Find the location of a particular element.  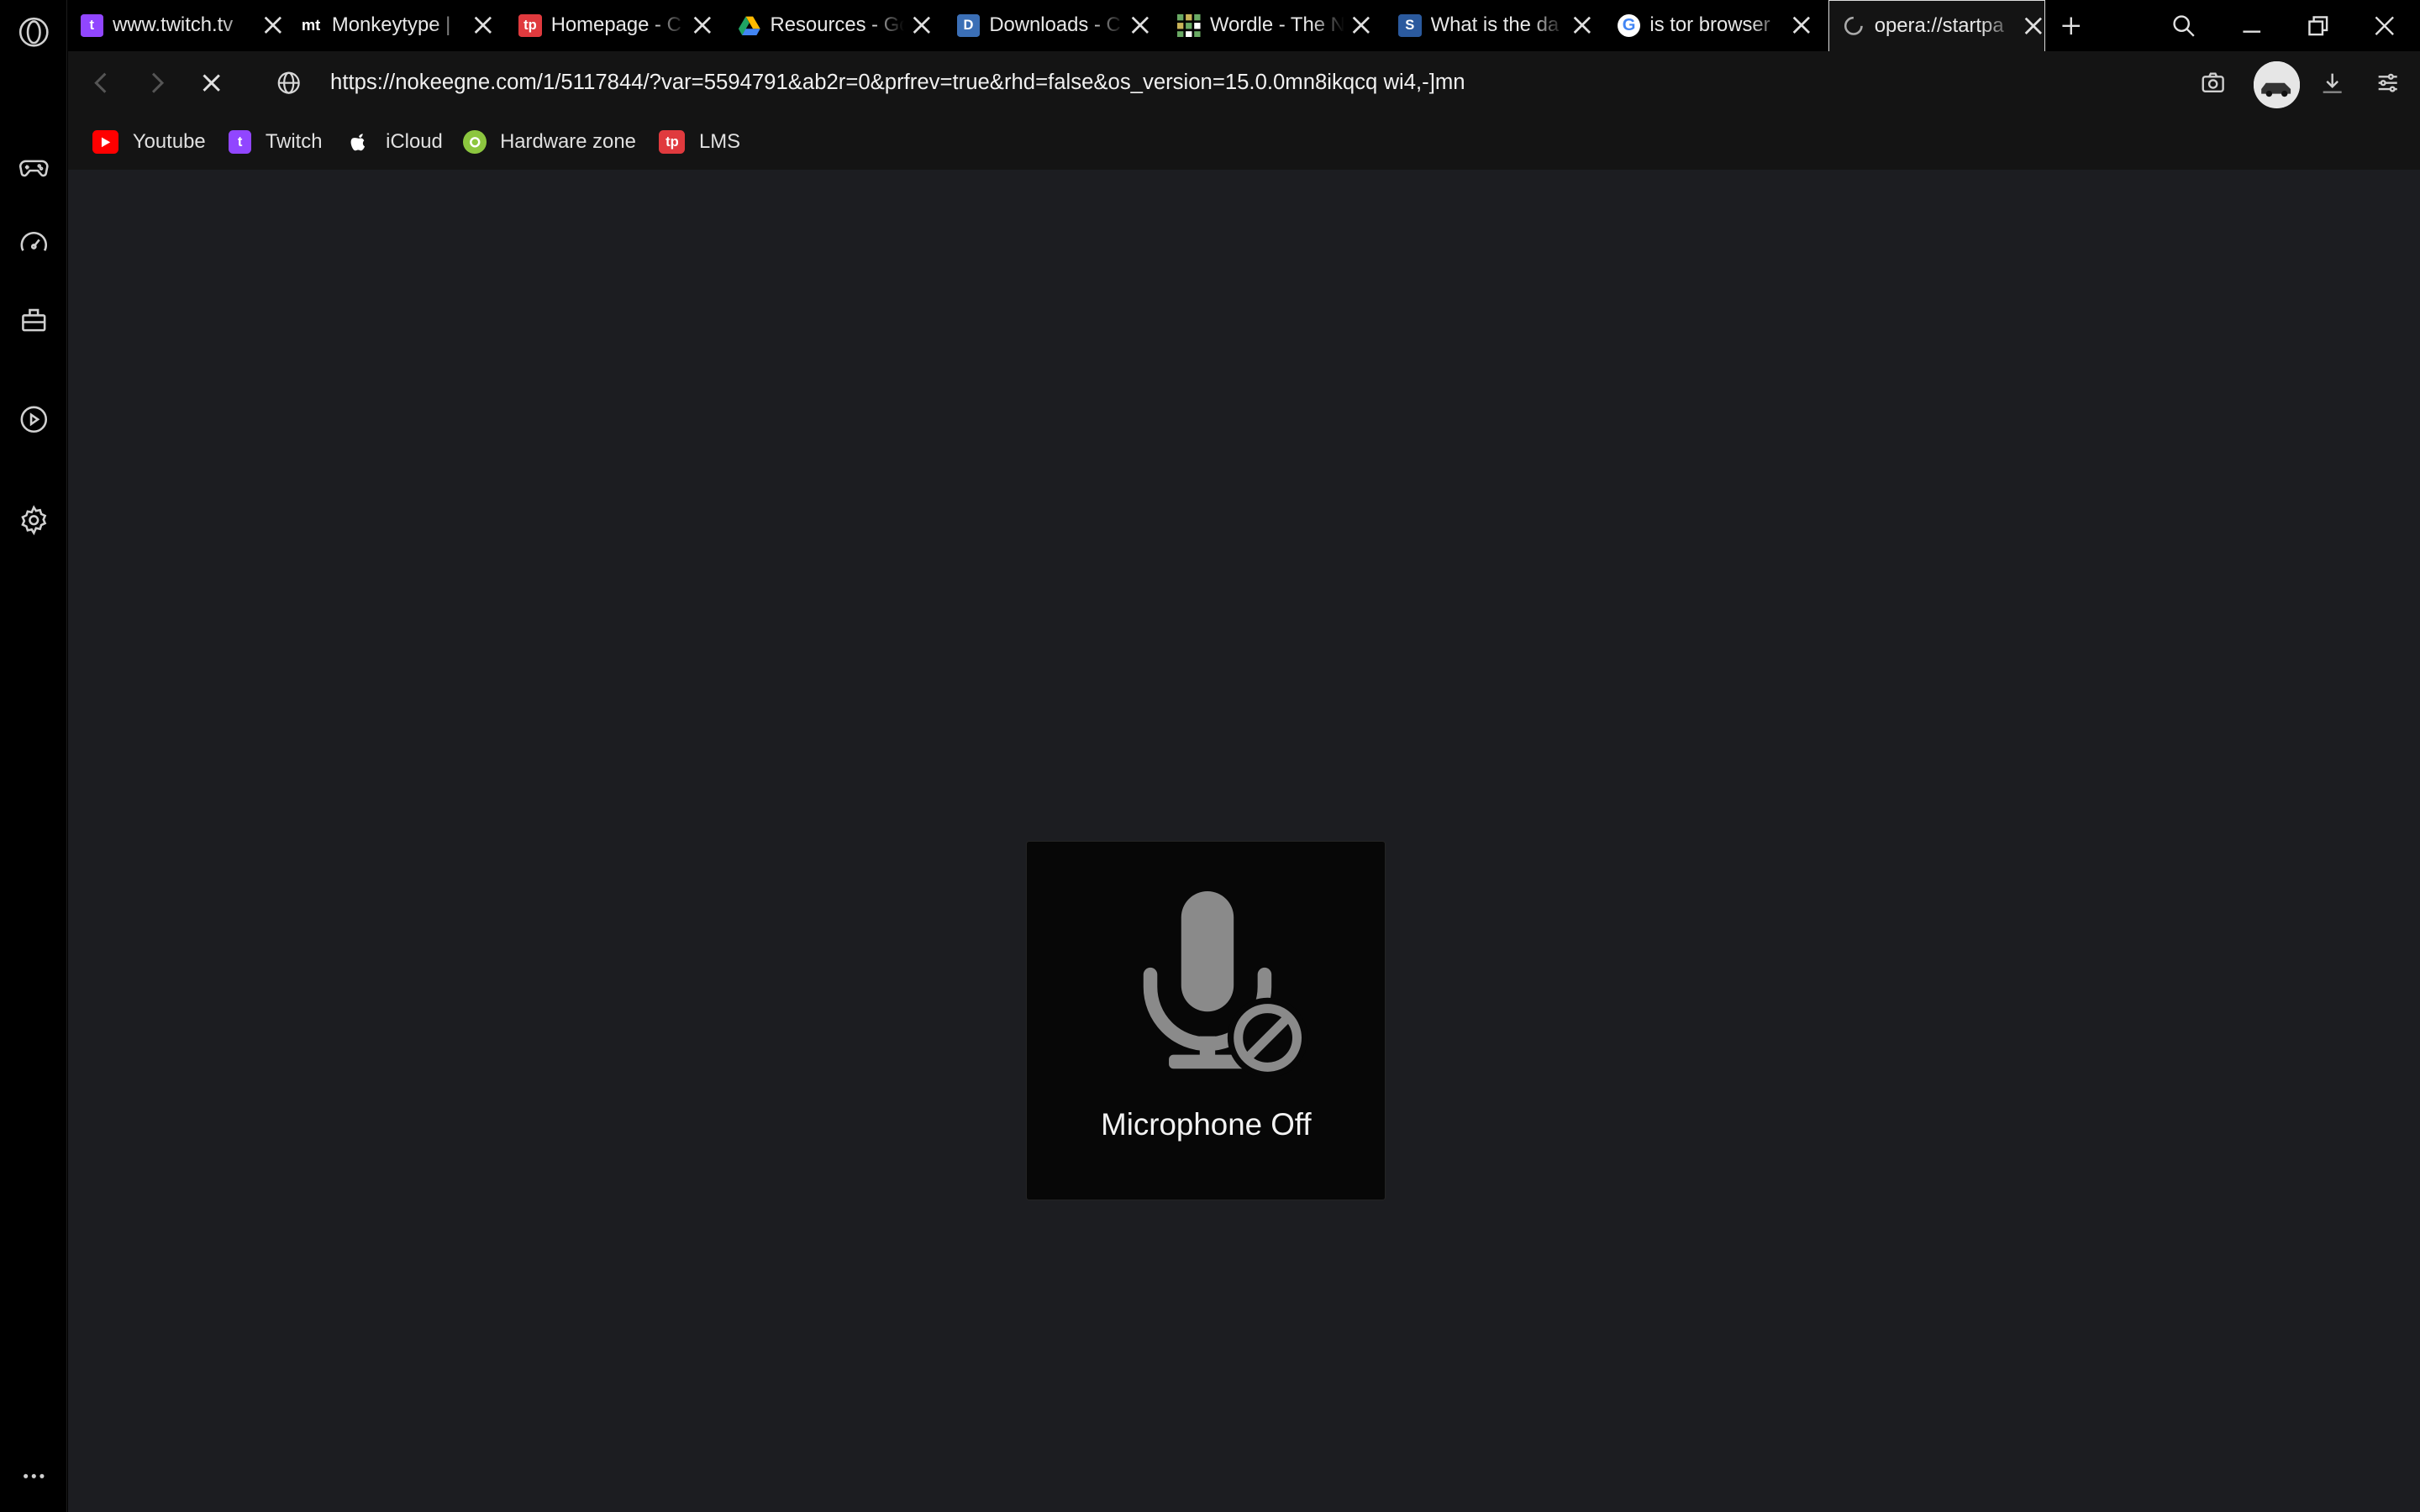

microphone-status-overlay: Microphone Off is located at coordinates (1206, 1020).